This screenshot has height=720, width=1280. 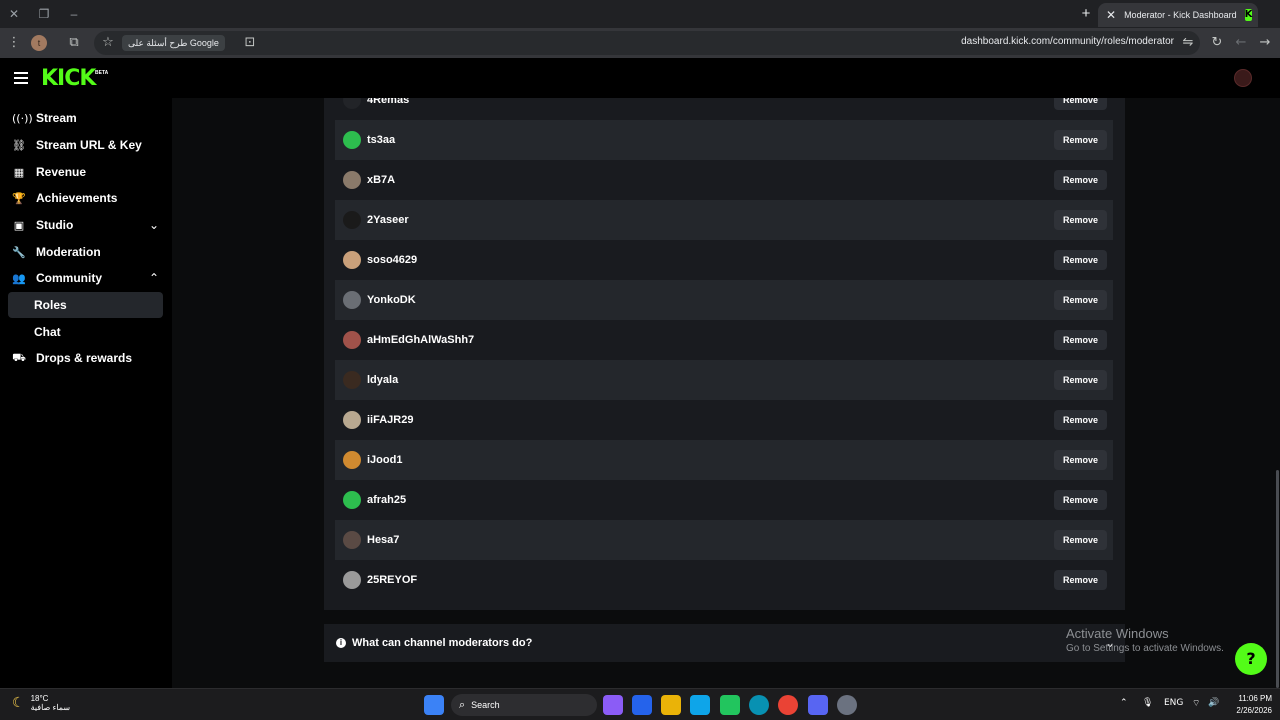 What do you see at coordinates (173, 43) in the screenshot?
I see `google-search-chip: طرح أسئلة على Google` at bounding box center [173, 43].